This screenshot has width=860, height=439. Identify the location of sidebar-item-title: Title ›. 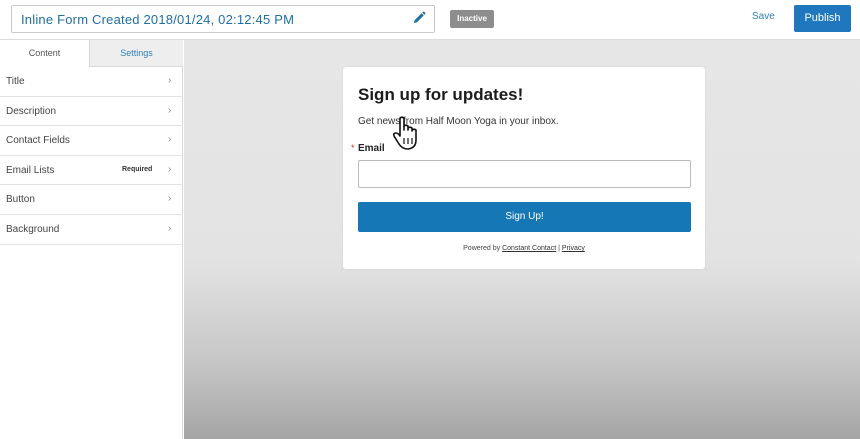
(91, 82).